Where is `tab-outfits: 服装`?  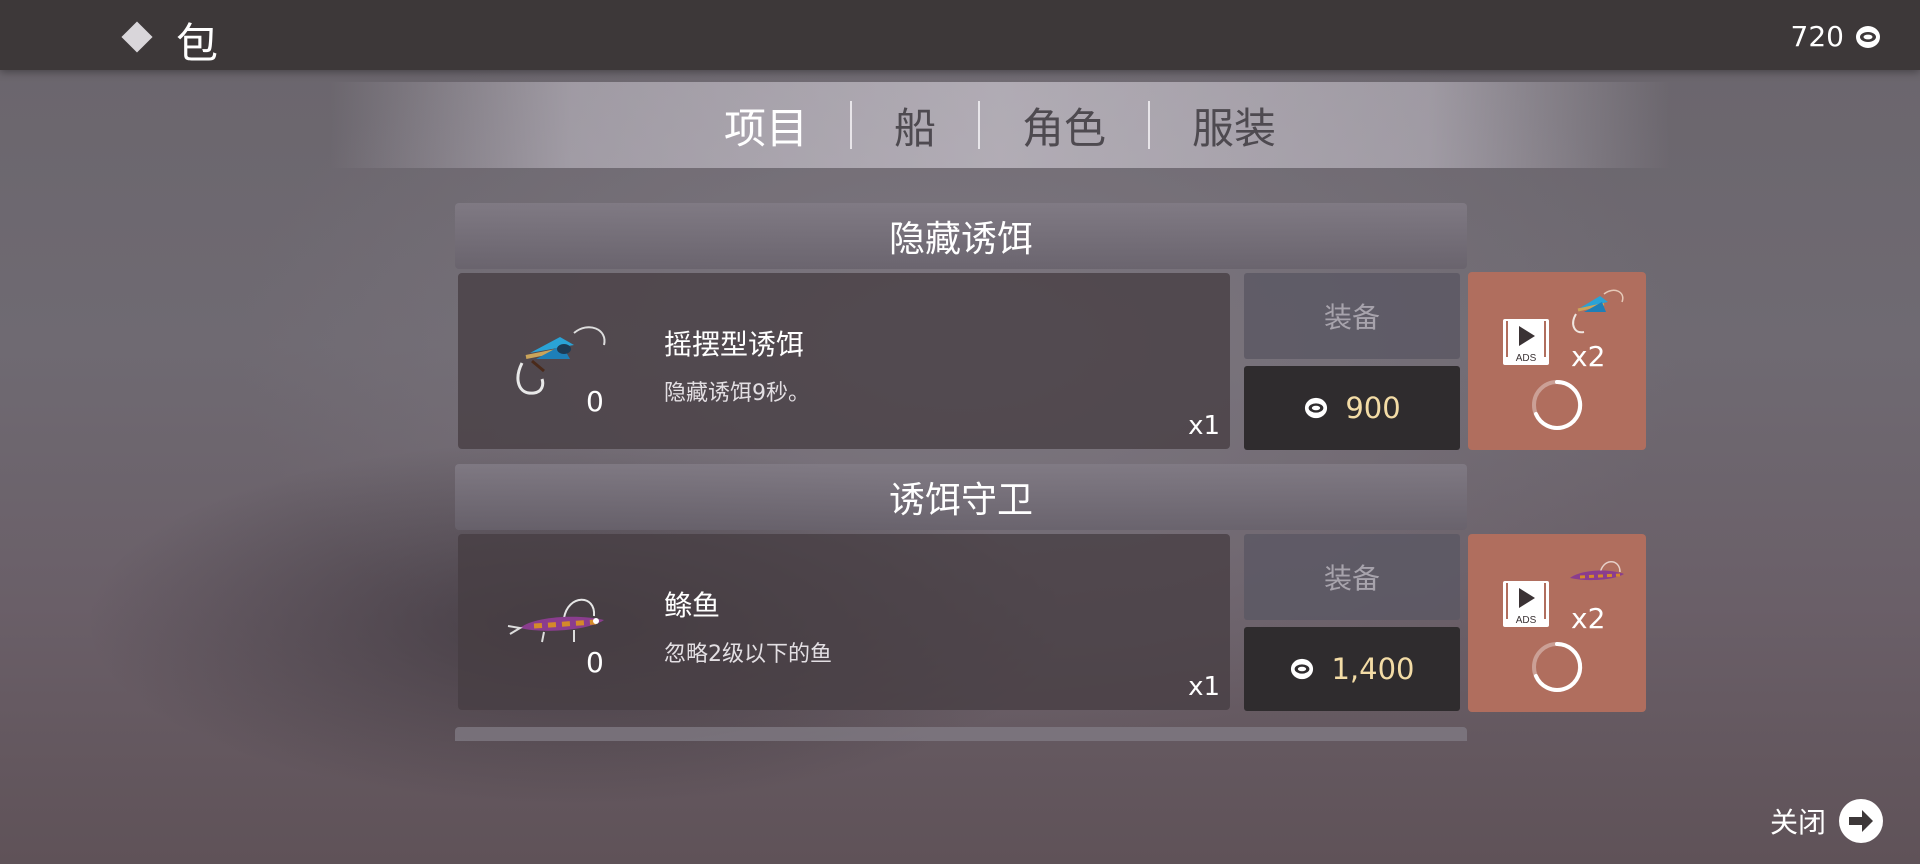 tab-outfits: 服装 is located at coordinates (1234, 125).